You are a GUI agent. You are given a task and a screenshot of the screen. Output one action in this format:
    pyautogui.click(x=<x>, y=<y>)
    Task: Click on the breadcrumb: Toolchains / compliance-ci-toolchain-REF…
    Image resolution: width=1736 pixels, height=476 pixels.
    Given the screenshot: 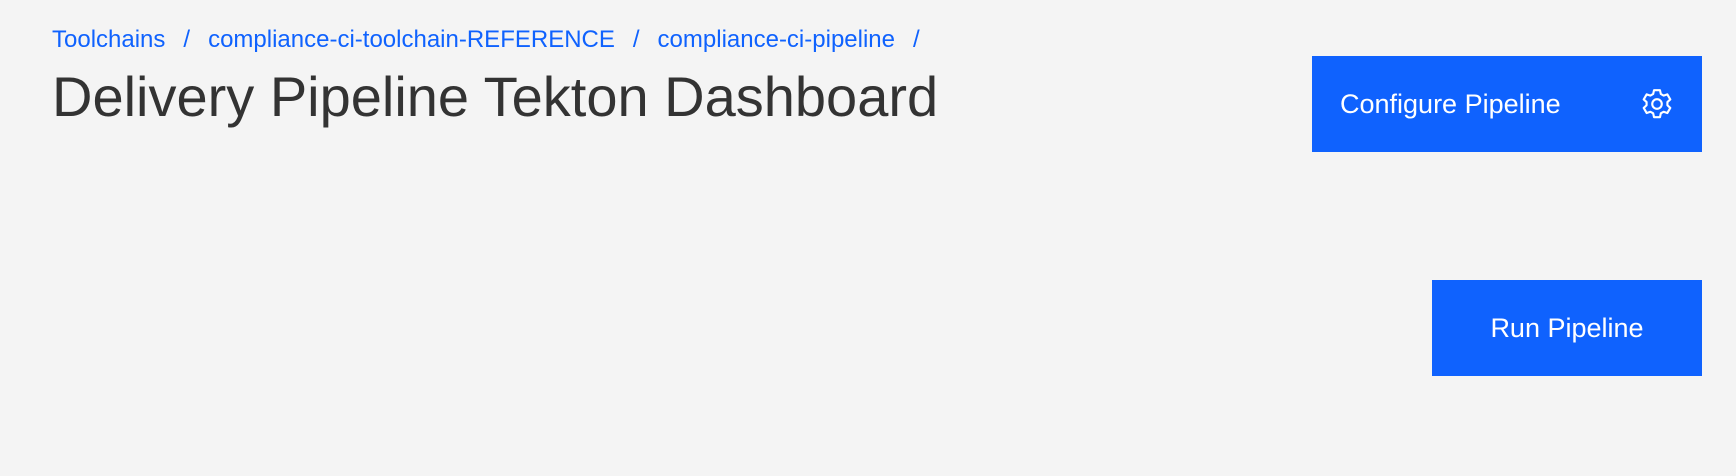 What is the action you would take?
    pyautogui.click(x=495, y=40)
    